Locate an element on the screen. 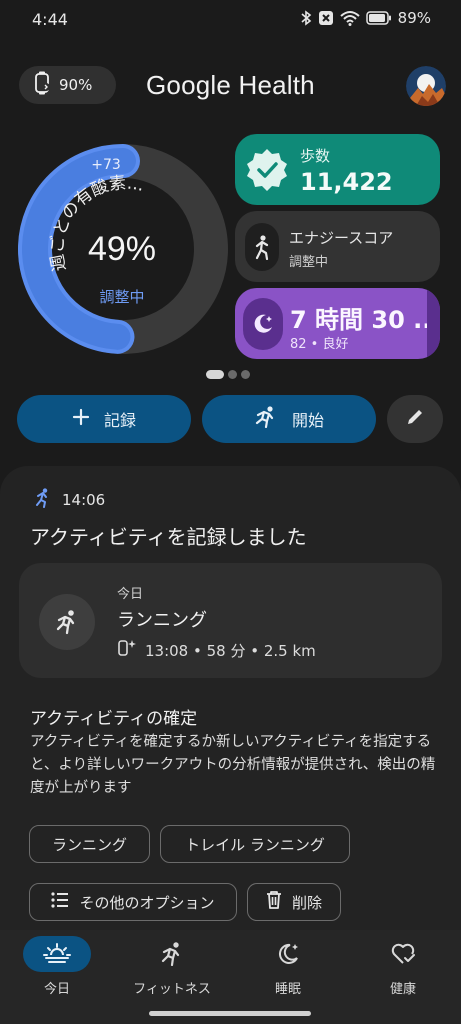  ring-percent: 49% is located at coordinates (122, 249).